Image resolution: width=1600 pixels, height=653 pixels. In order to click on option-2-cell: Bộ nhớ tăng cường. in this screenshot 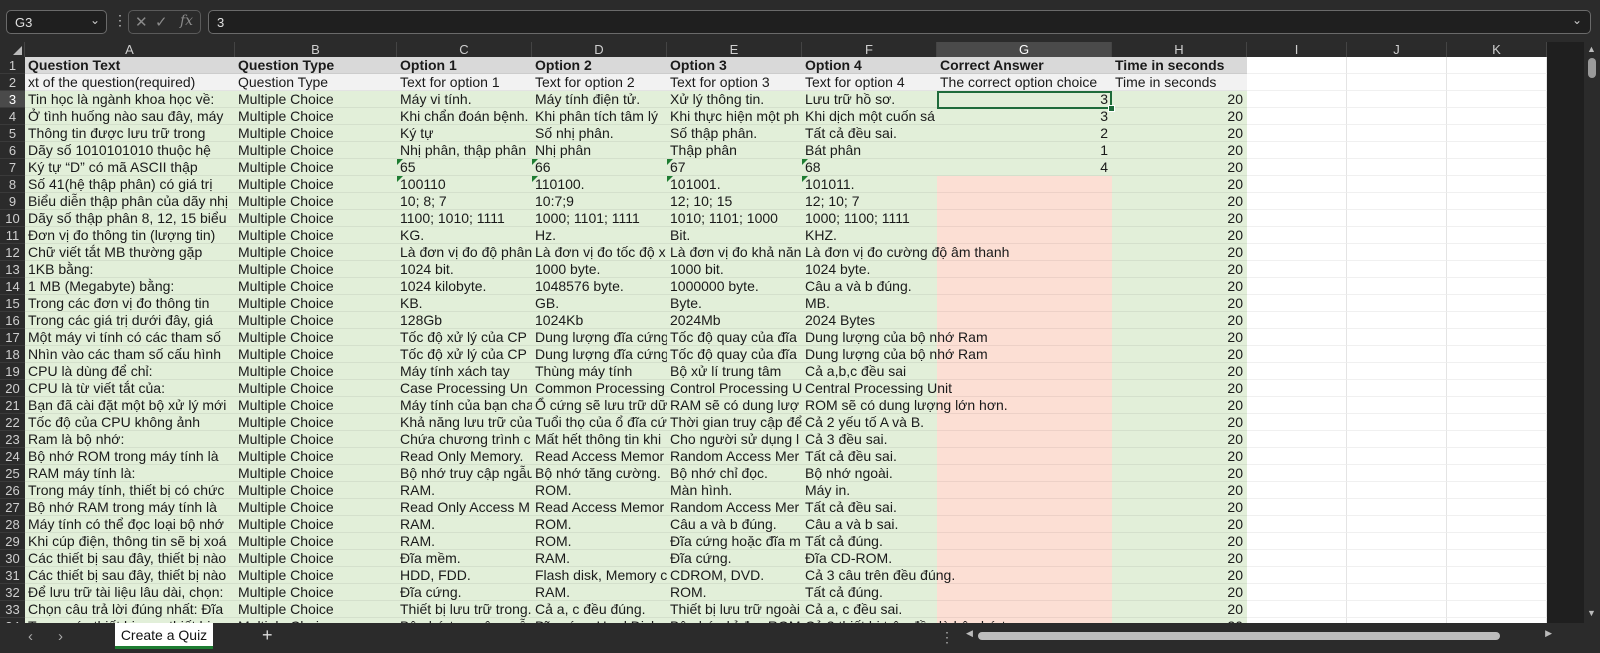, I will do `click(599, 473)`.